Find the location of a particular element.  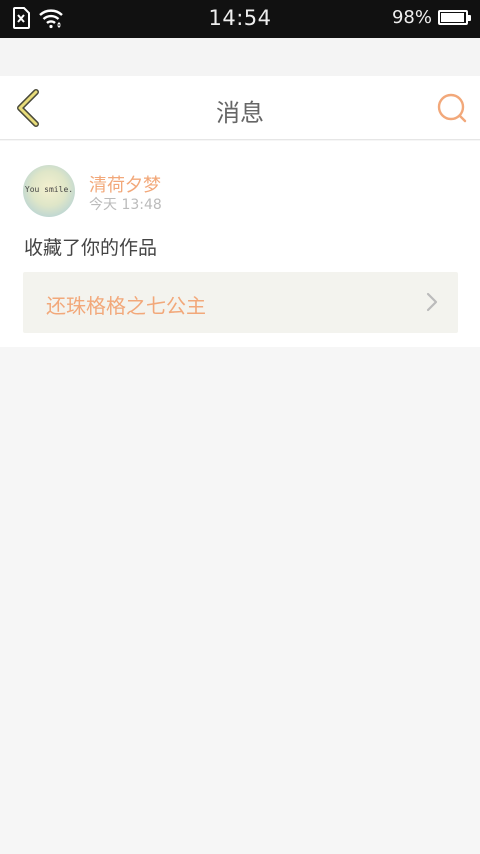

avatar-text: You smile. is located at coordinates (49, 189).